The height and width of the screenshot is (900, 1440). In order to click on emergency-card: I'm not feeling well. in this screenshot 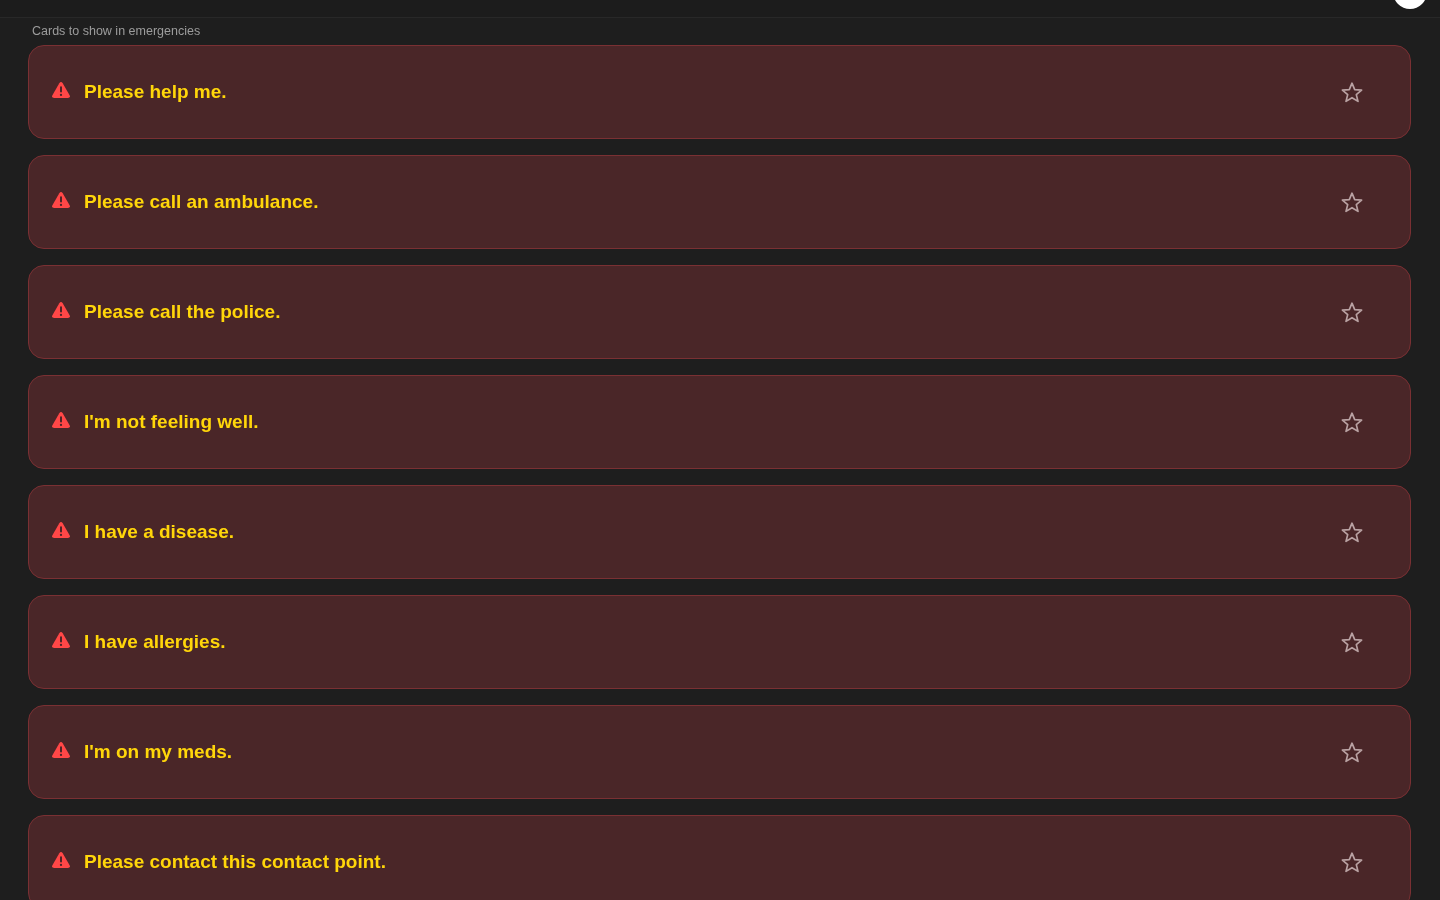, I will do `click(719, 422)`.